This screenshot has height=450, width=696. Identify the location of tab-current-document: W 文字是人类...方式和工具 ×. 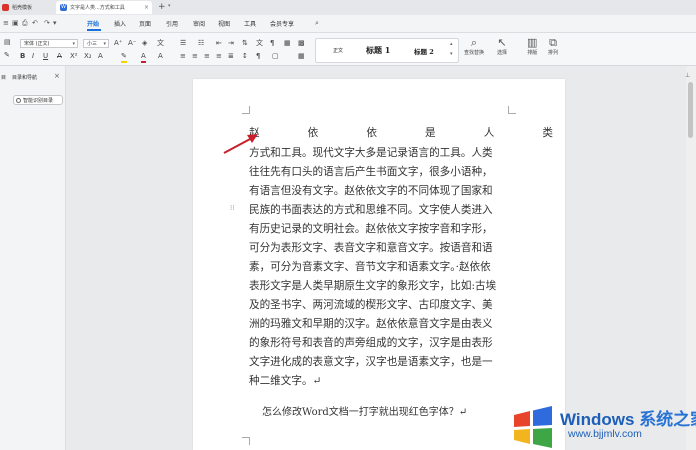
(104, 7).